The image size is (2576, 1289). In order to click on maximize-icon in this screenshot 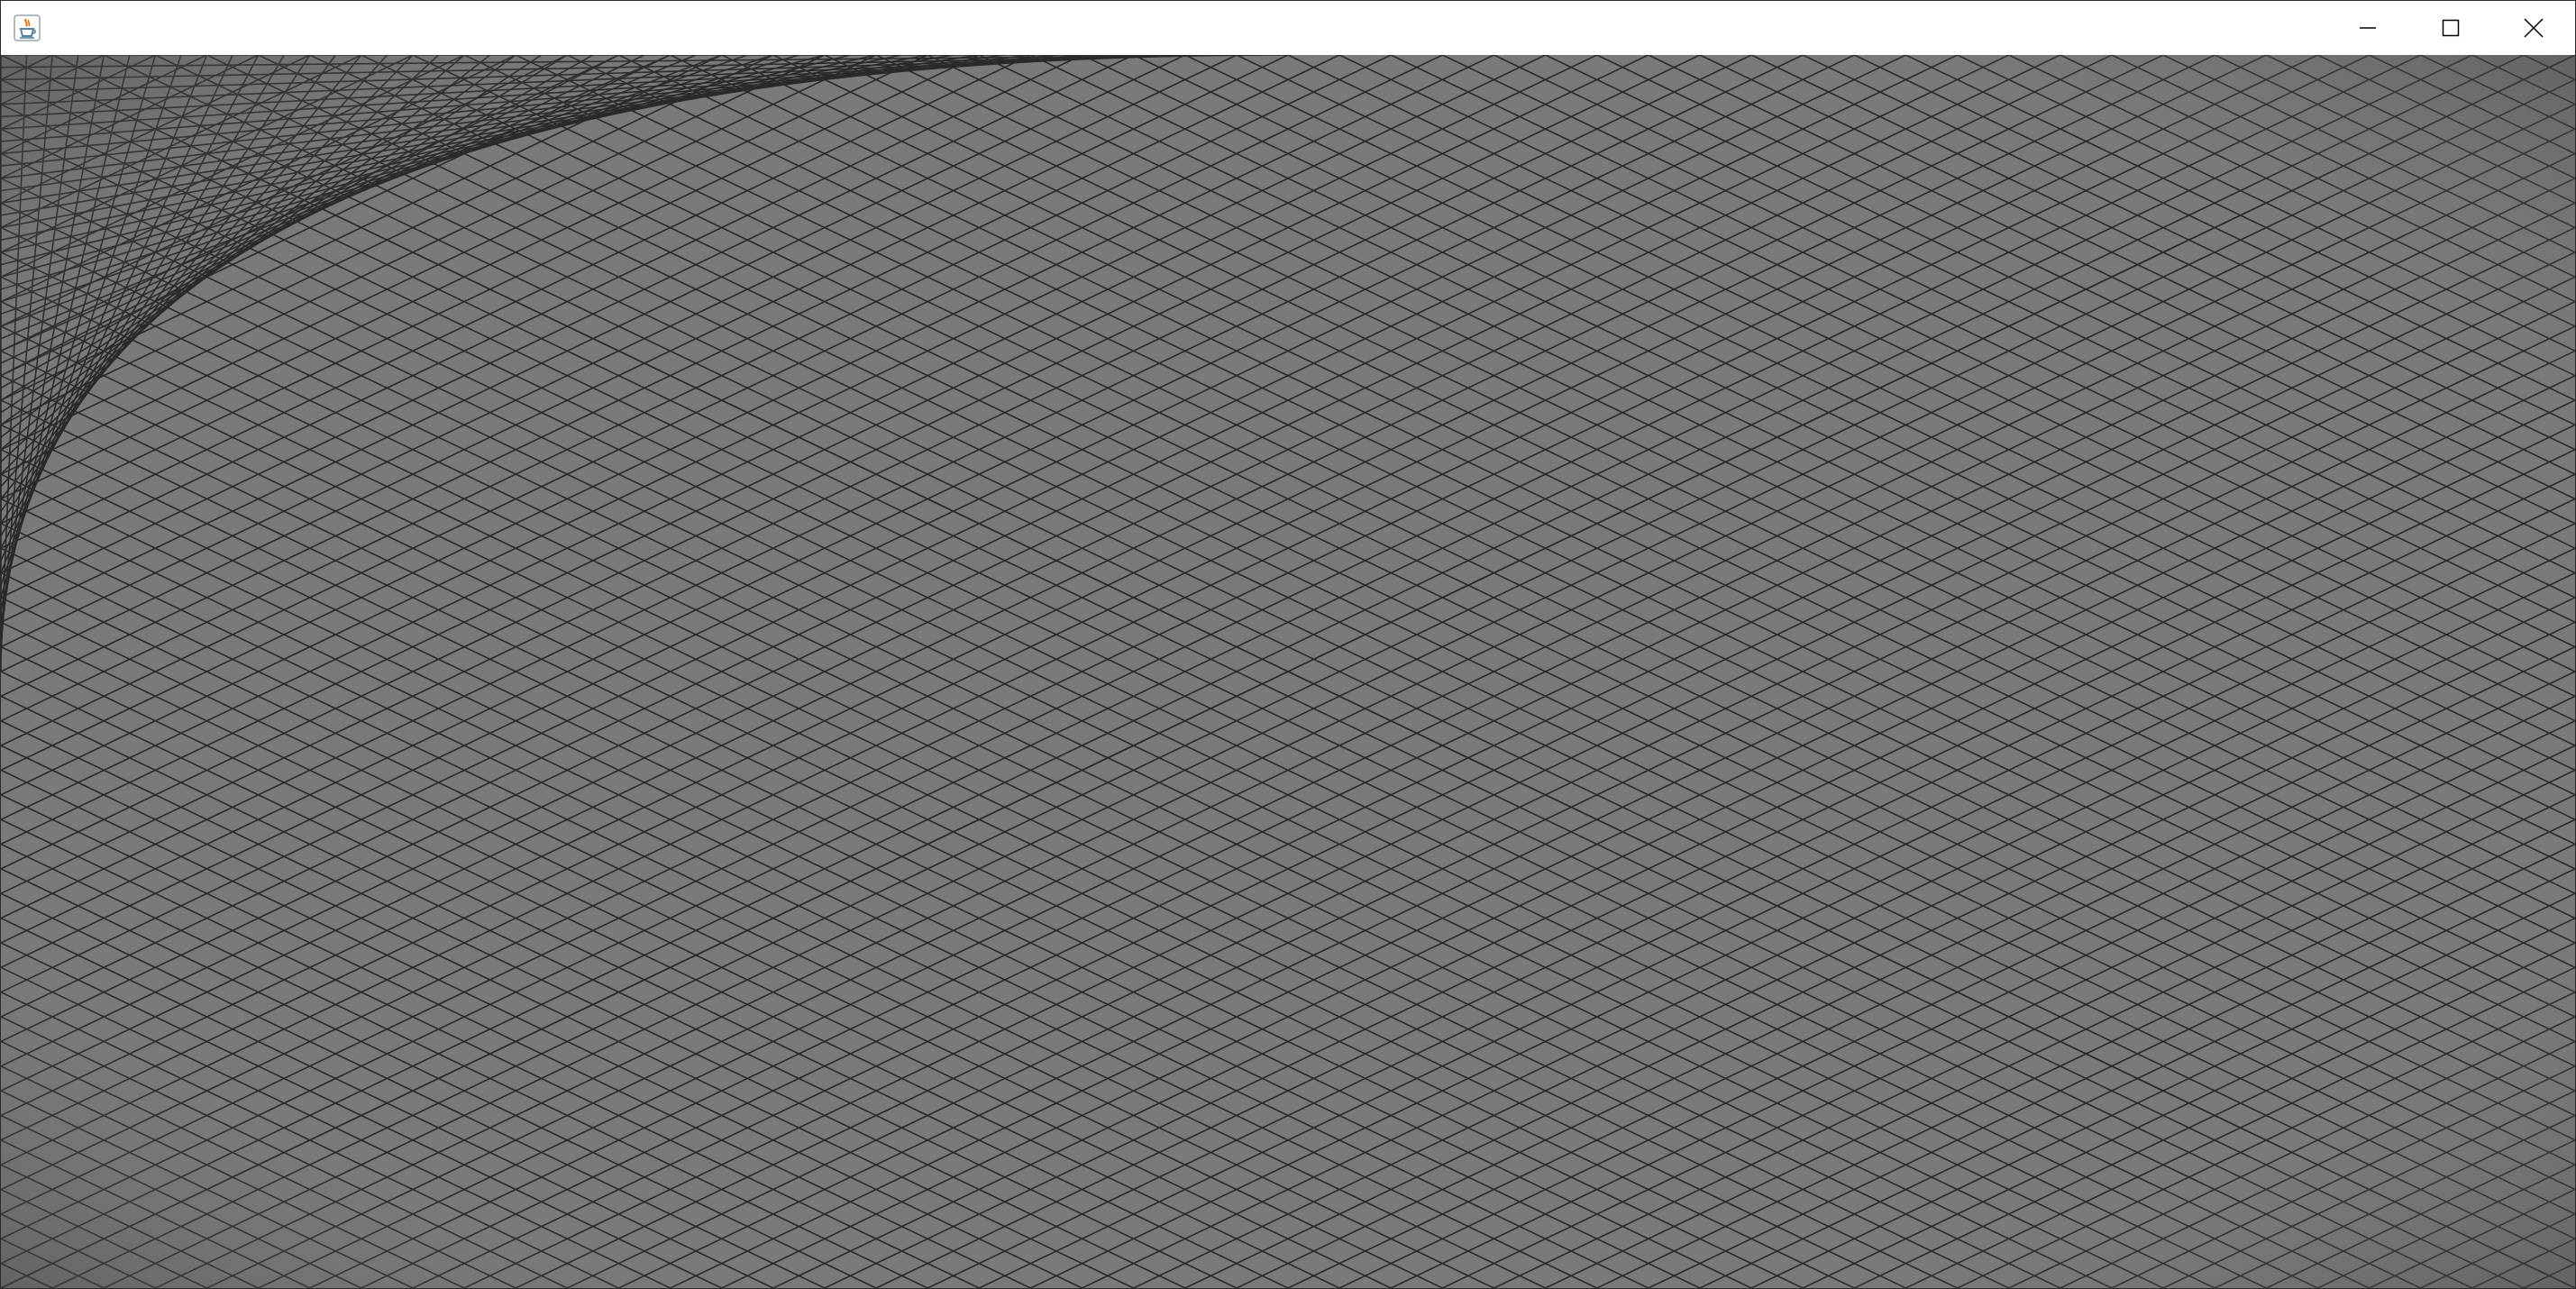, I will do `click(2451, 28)`.